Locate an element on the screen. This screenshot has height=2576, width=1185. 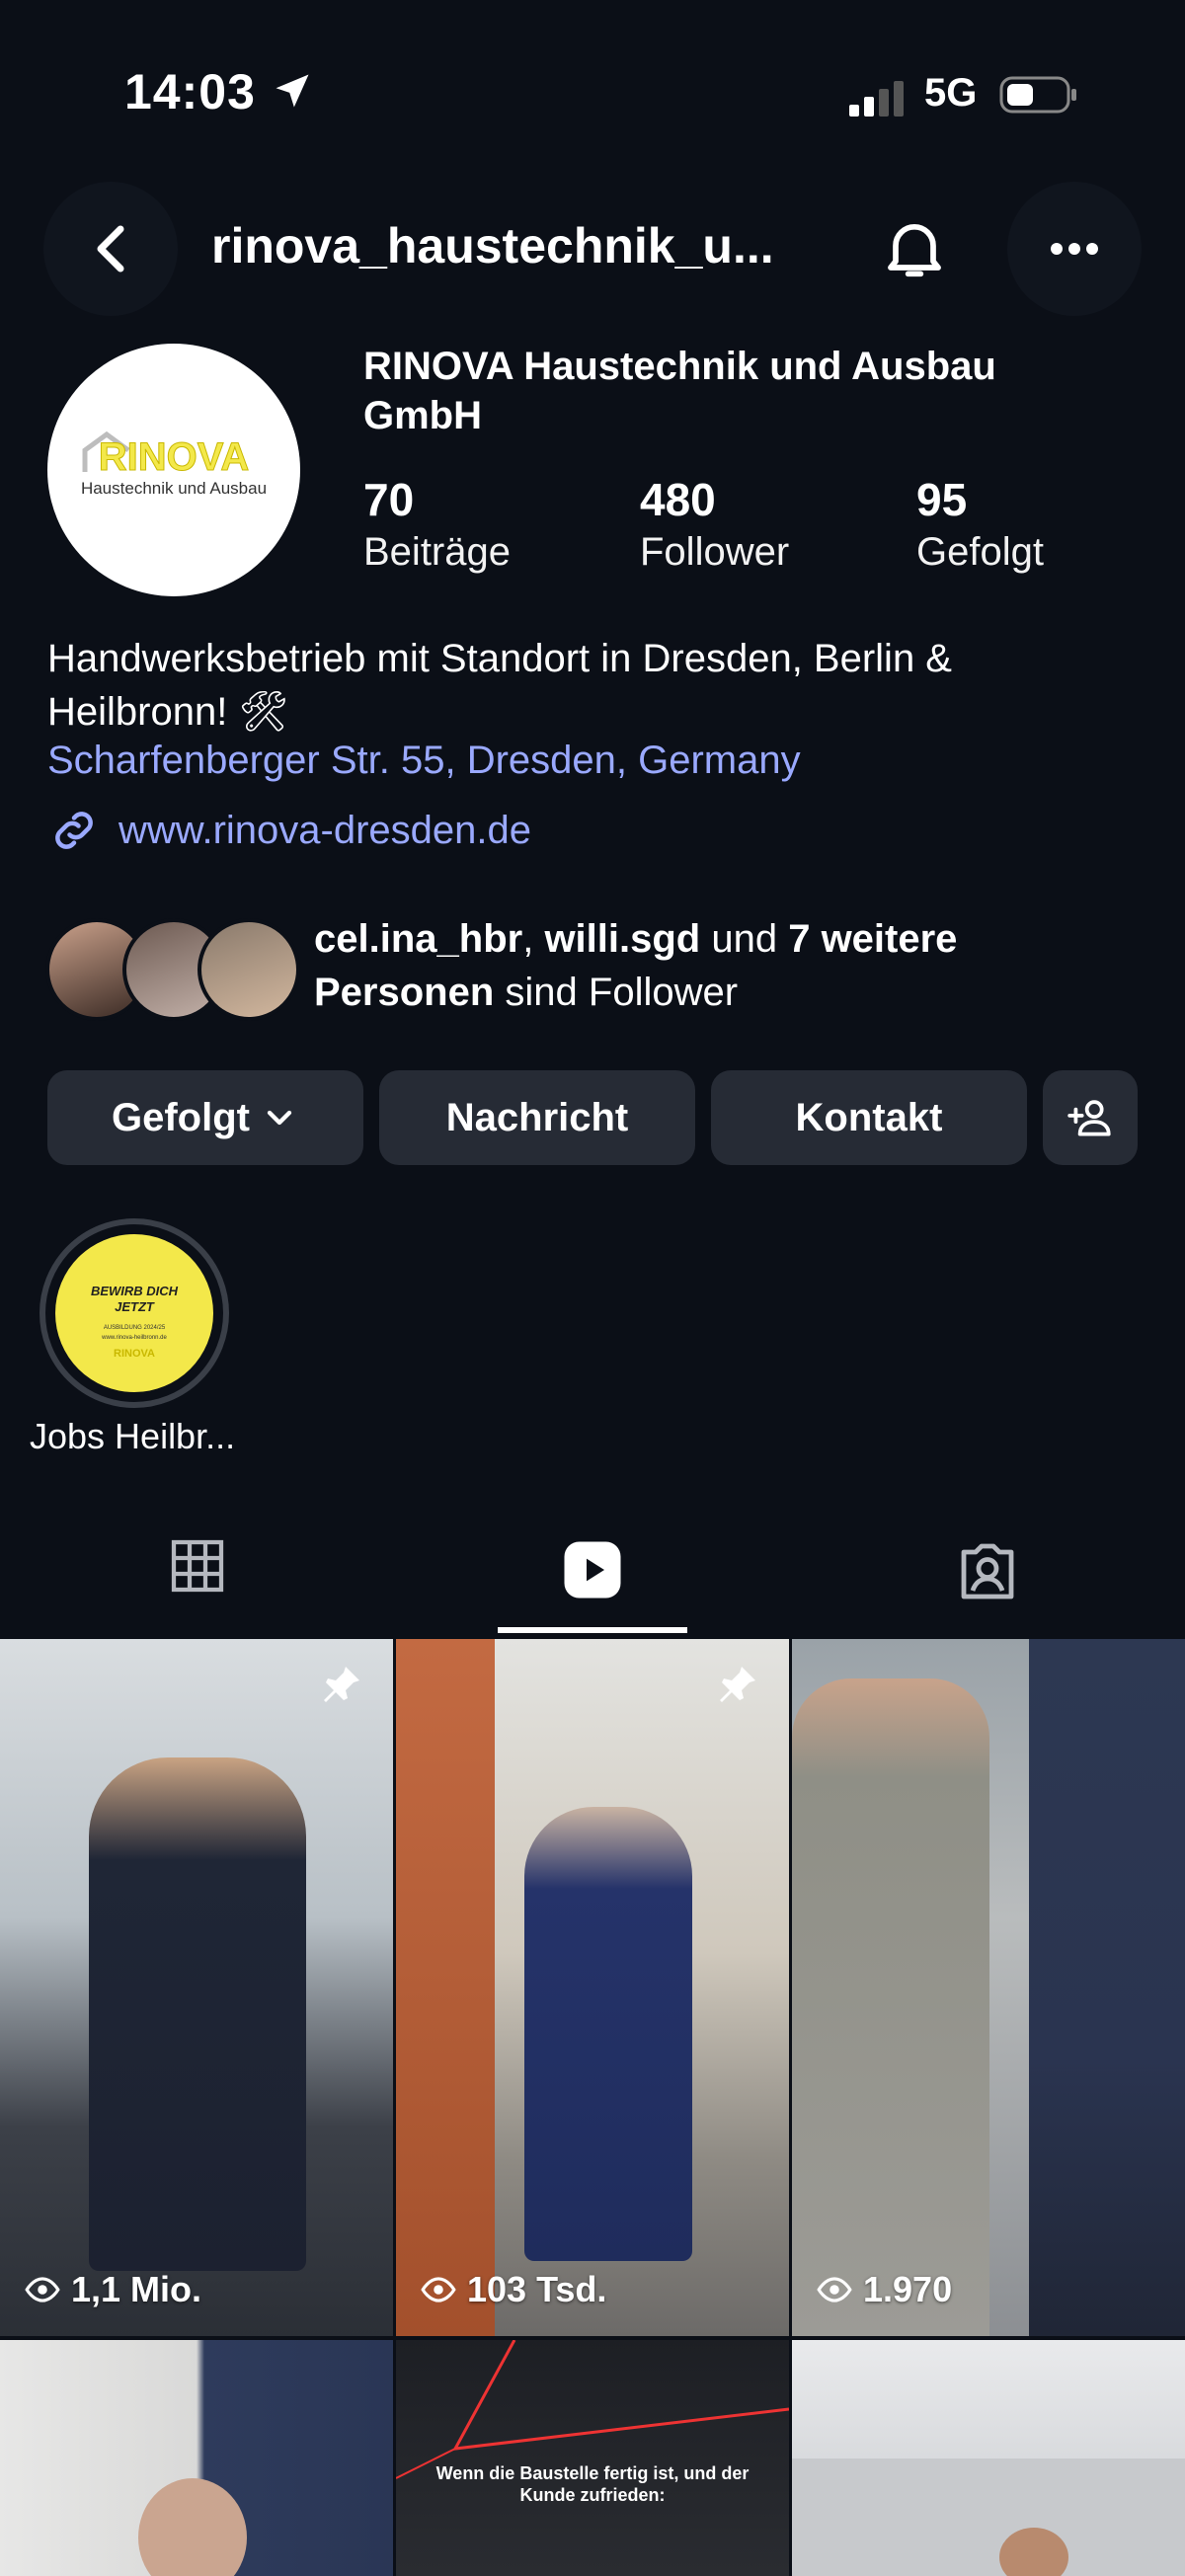
link-icon is located at coordinates (74, 830).